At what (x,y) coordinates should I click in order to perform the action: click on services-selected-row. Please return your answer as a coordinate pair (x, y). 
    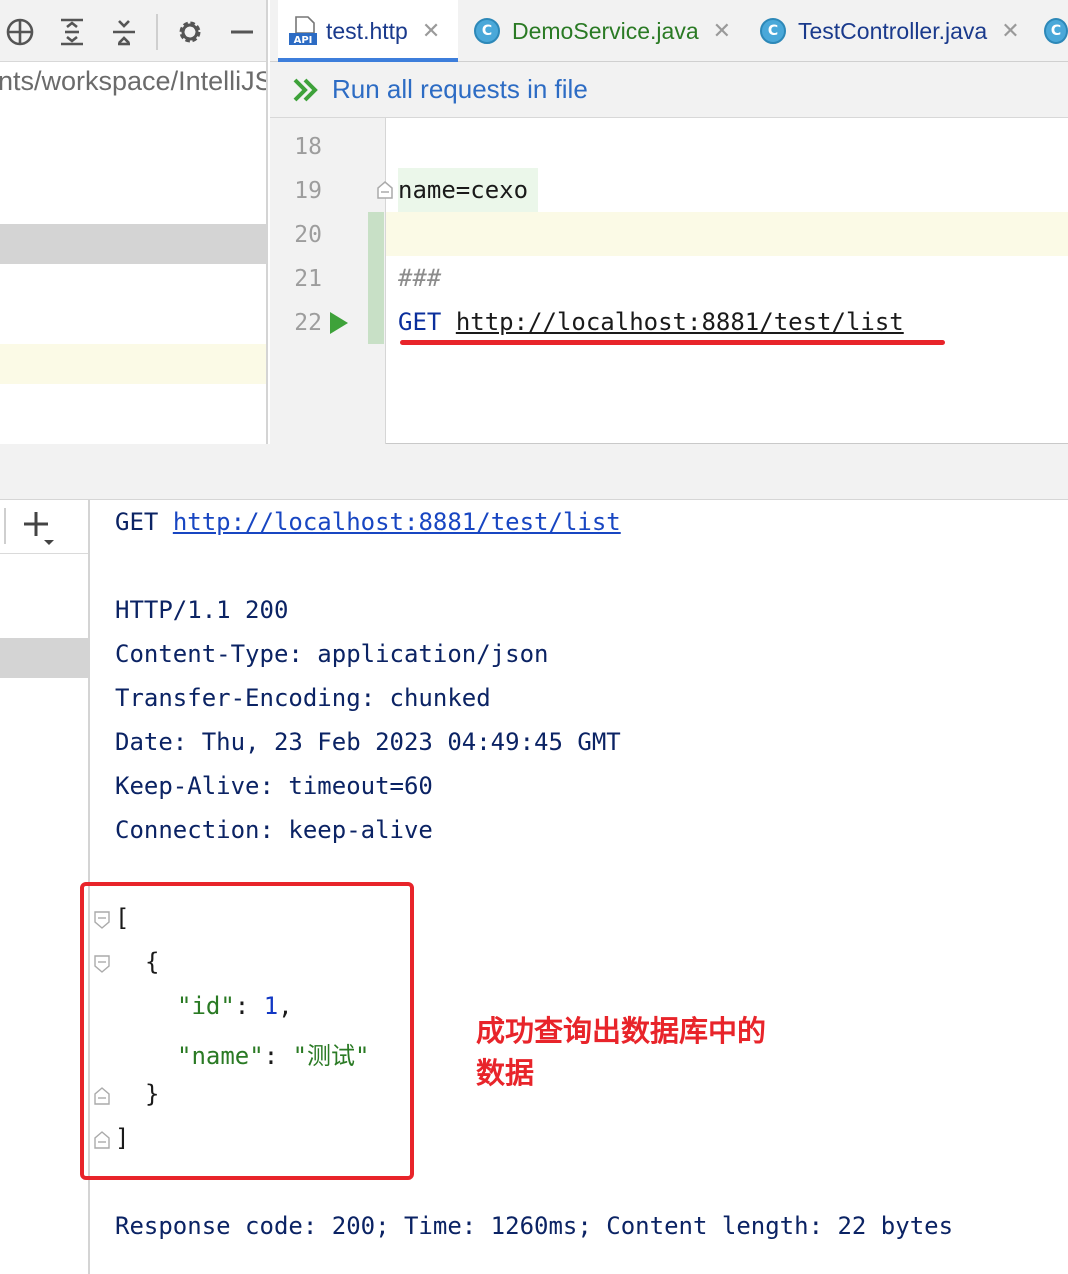
    Looking at the image, I should click on (44, 658).